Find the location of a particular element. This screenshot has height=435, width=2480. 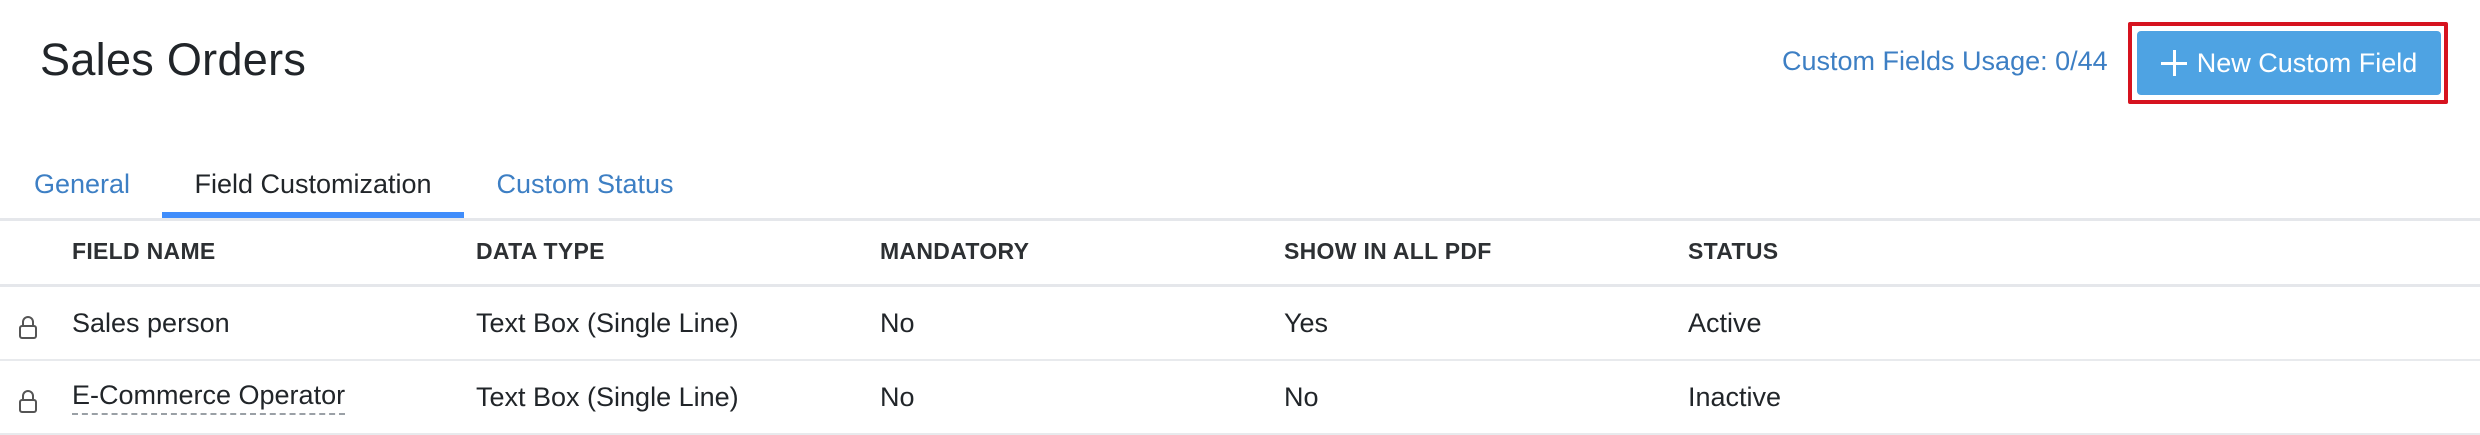

status-cell: Inactive is located at coordinates (1735, 396).